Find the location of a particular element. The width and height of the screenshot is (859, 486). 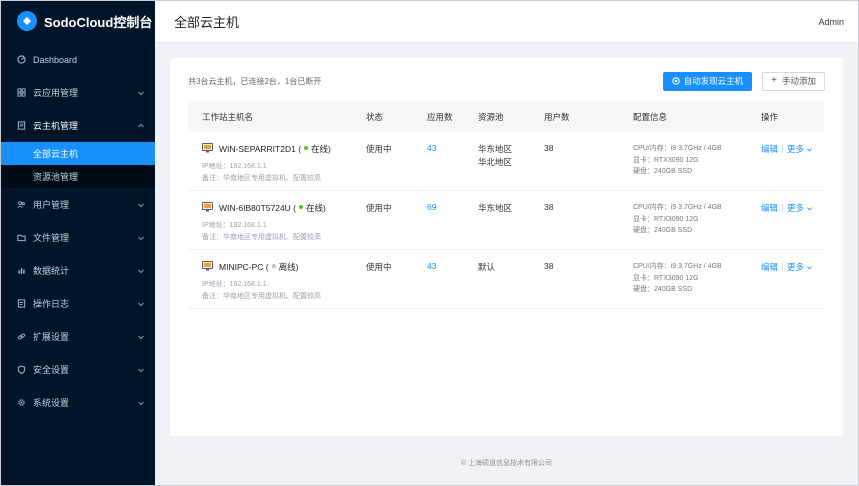

col-users: 用户数 is located at coordinates (557, 116).